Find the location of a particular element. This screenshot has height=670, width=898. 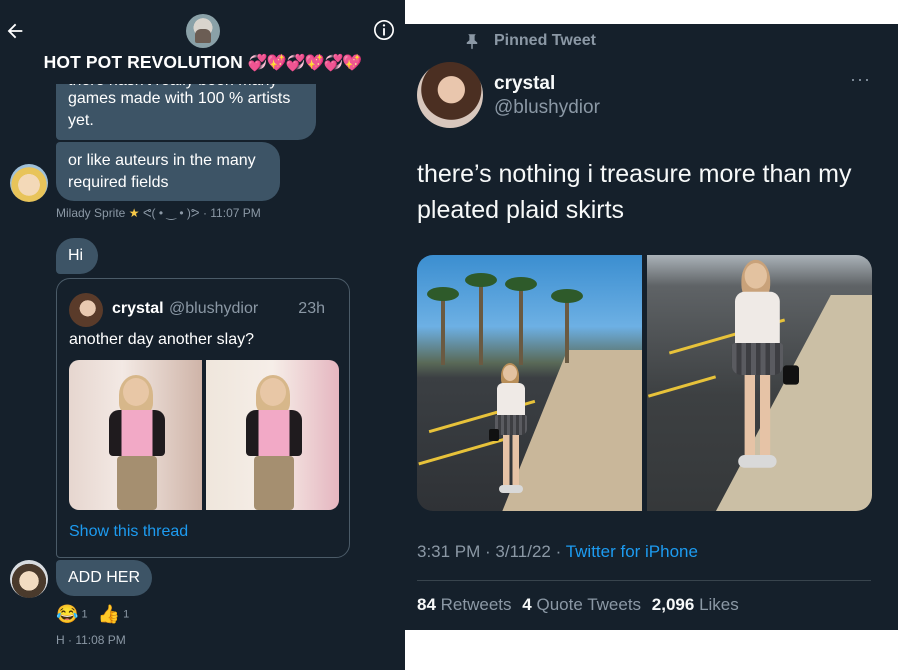

more-options-icon: ··· is located at coordinates (862, 79).